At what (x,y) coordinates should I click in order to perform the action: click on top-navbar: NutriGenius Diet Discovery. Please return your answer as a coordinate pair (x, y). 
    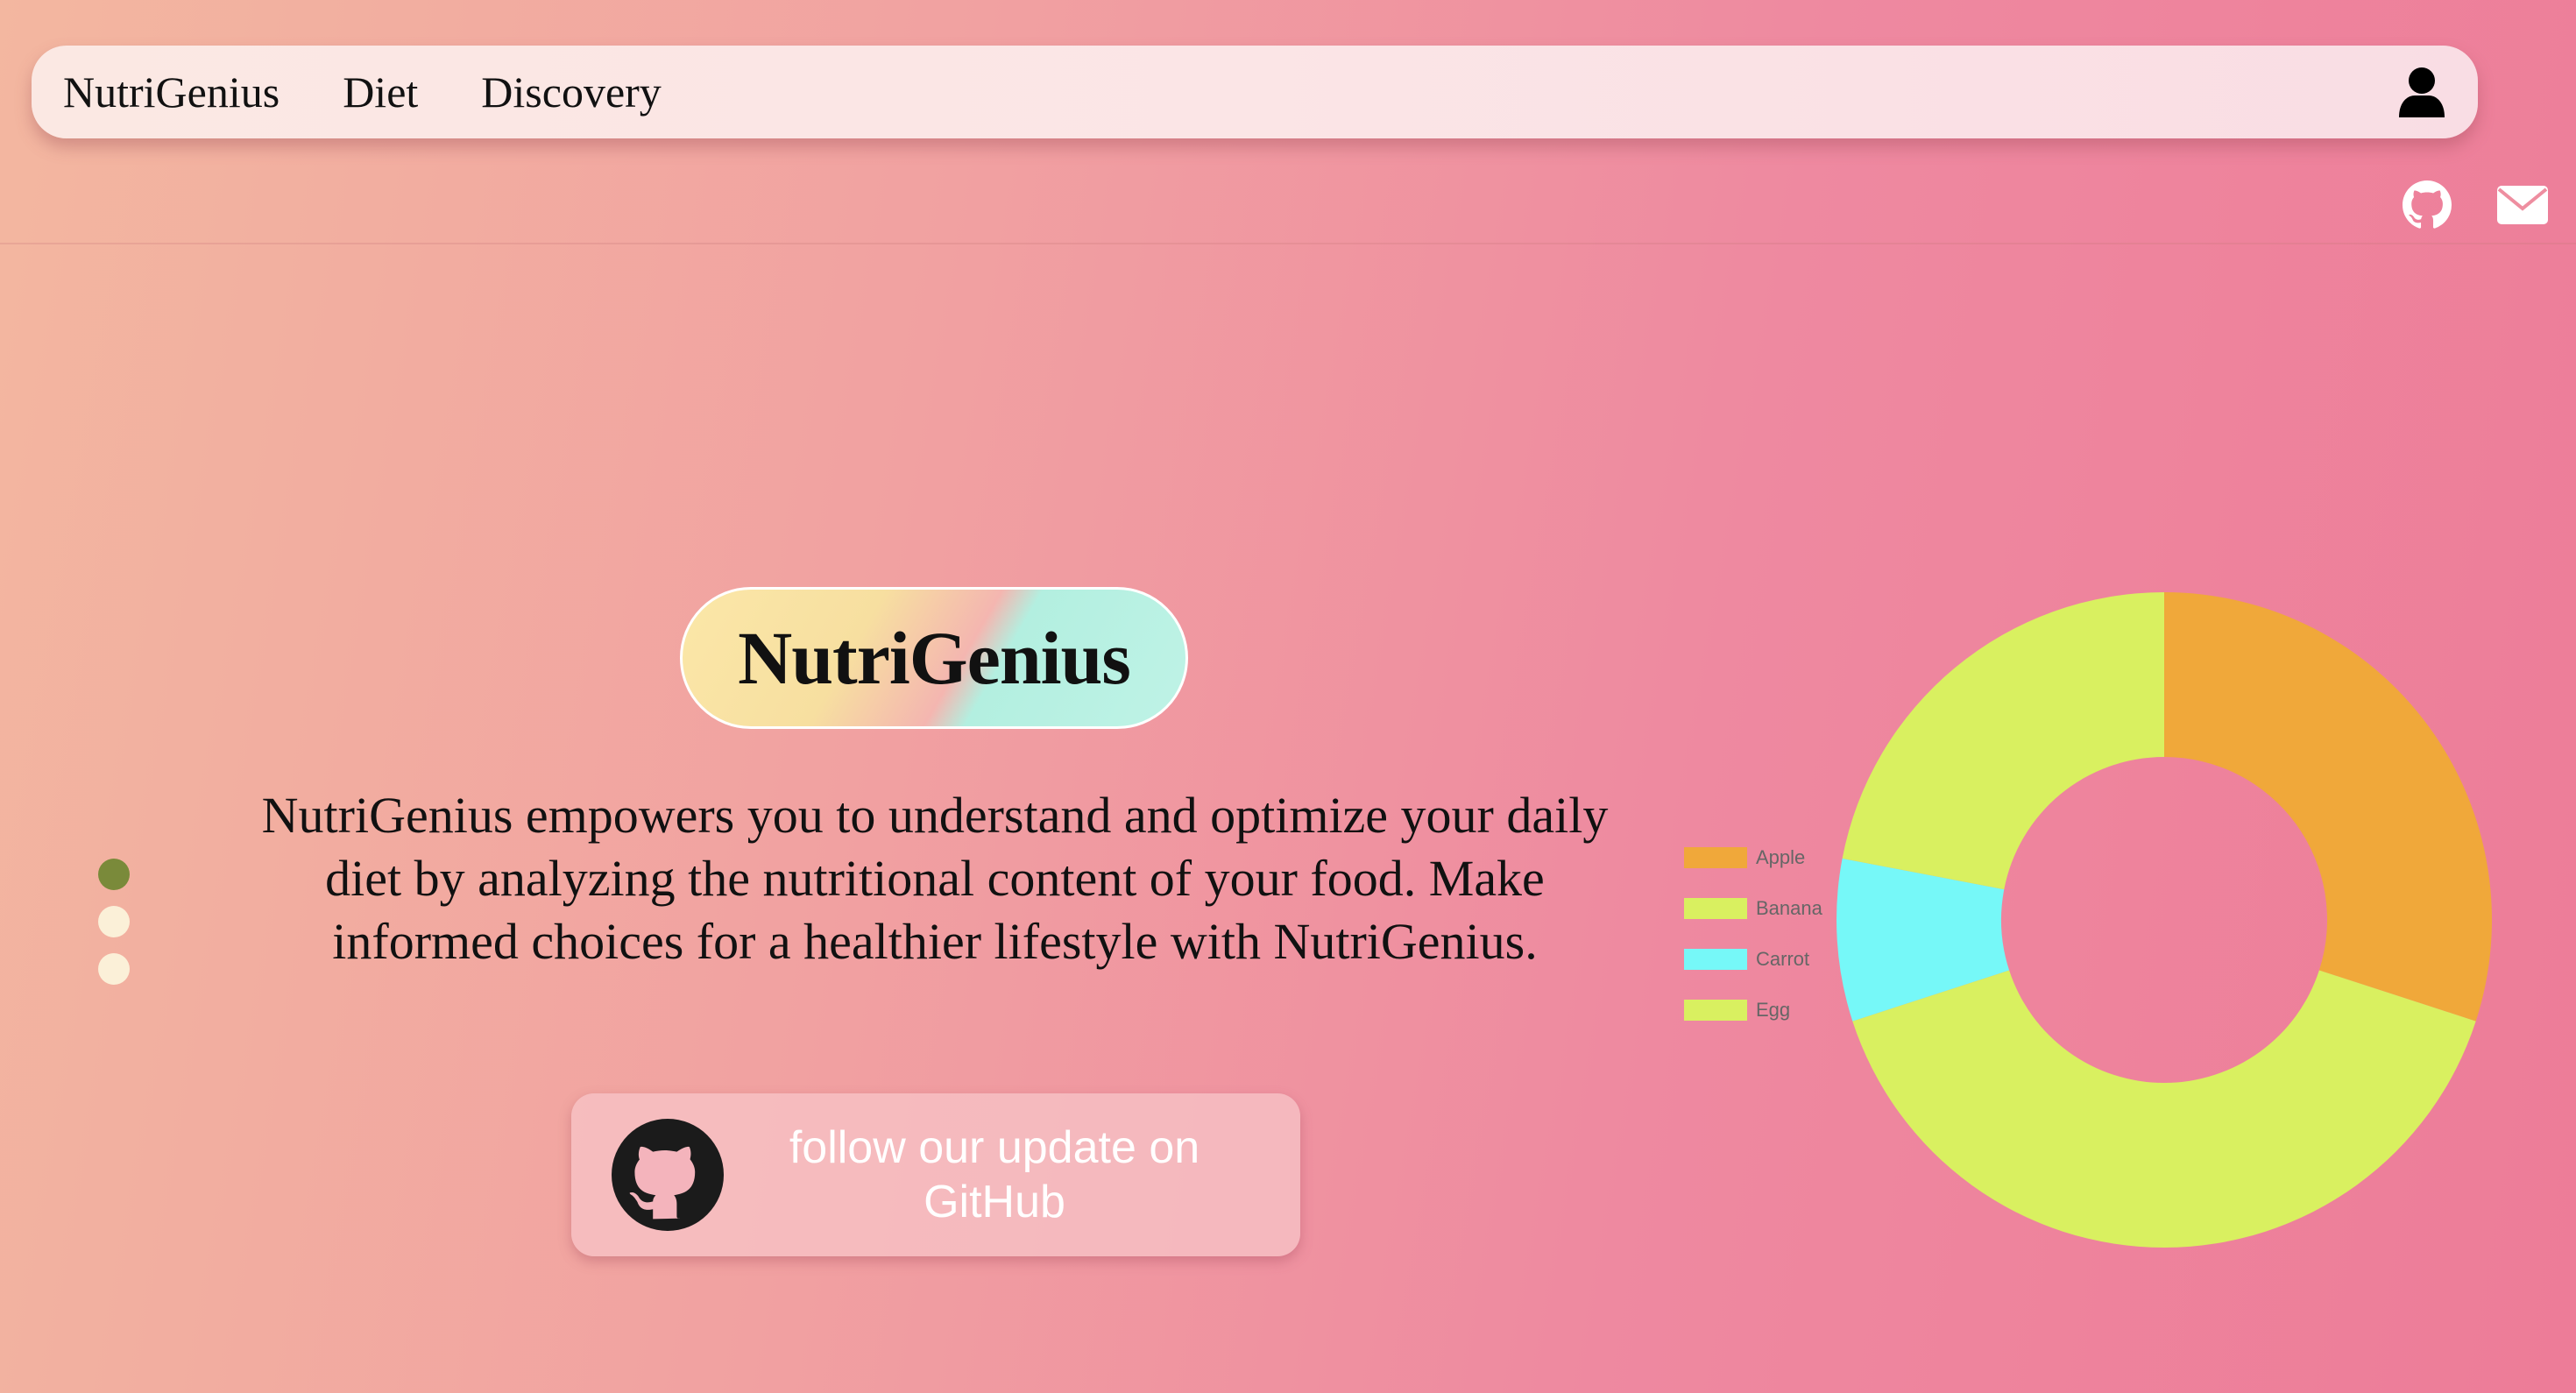
    Looking at the image, I should click on (1255, 92).